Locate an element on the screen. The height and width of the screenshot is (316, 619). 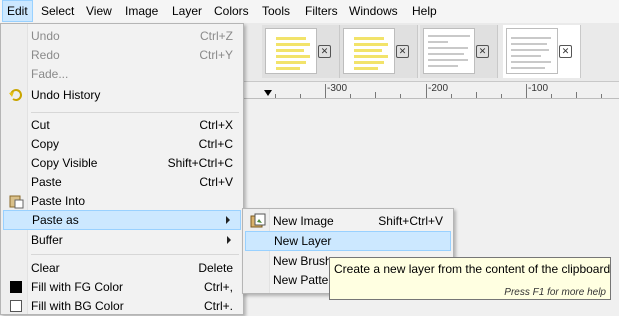
menu-item-clear: Clear Delete is located at coordinates (122, 268).